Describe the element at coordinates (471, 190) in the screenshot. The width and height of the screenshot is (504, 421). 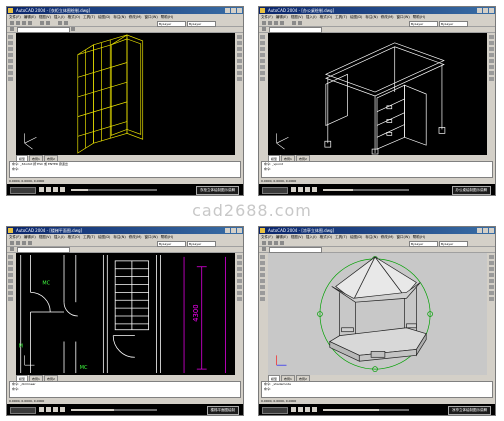
I see `taskbar-task-label: 办公桌绘制图示讲解` at that location.